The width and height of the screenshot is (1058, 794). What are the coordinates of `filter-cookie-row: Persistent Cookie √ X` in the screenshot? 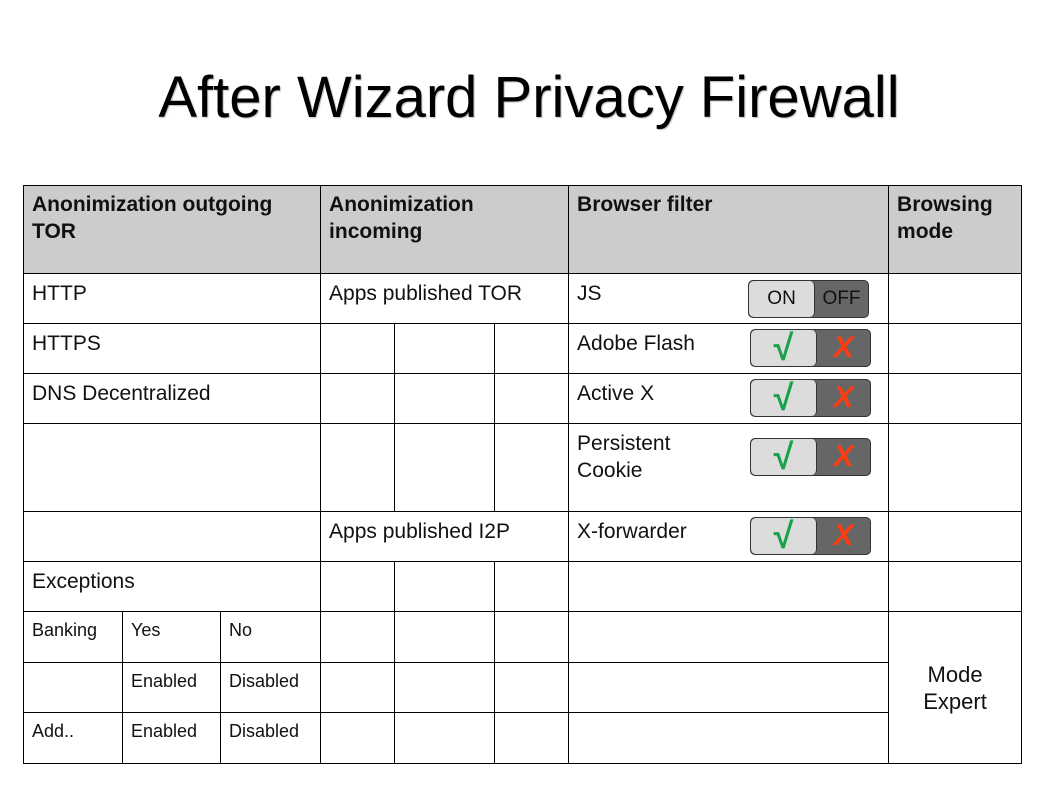 It's located at (729, 467).